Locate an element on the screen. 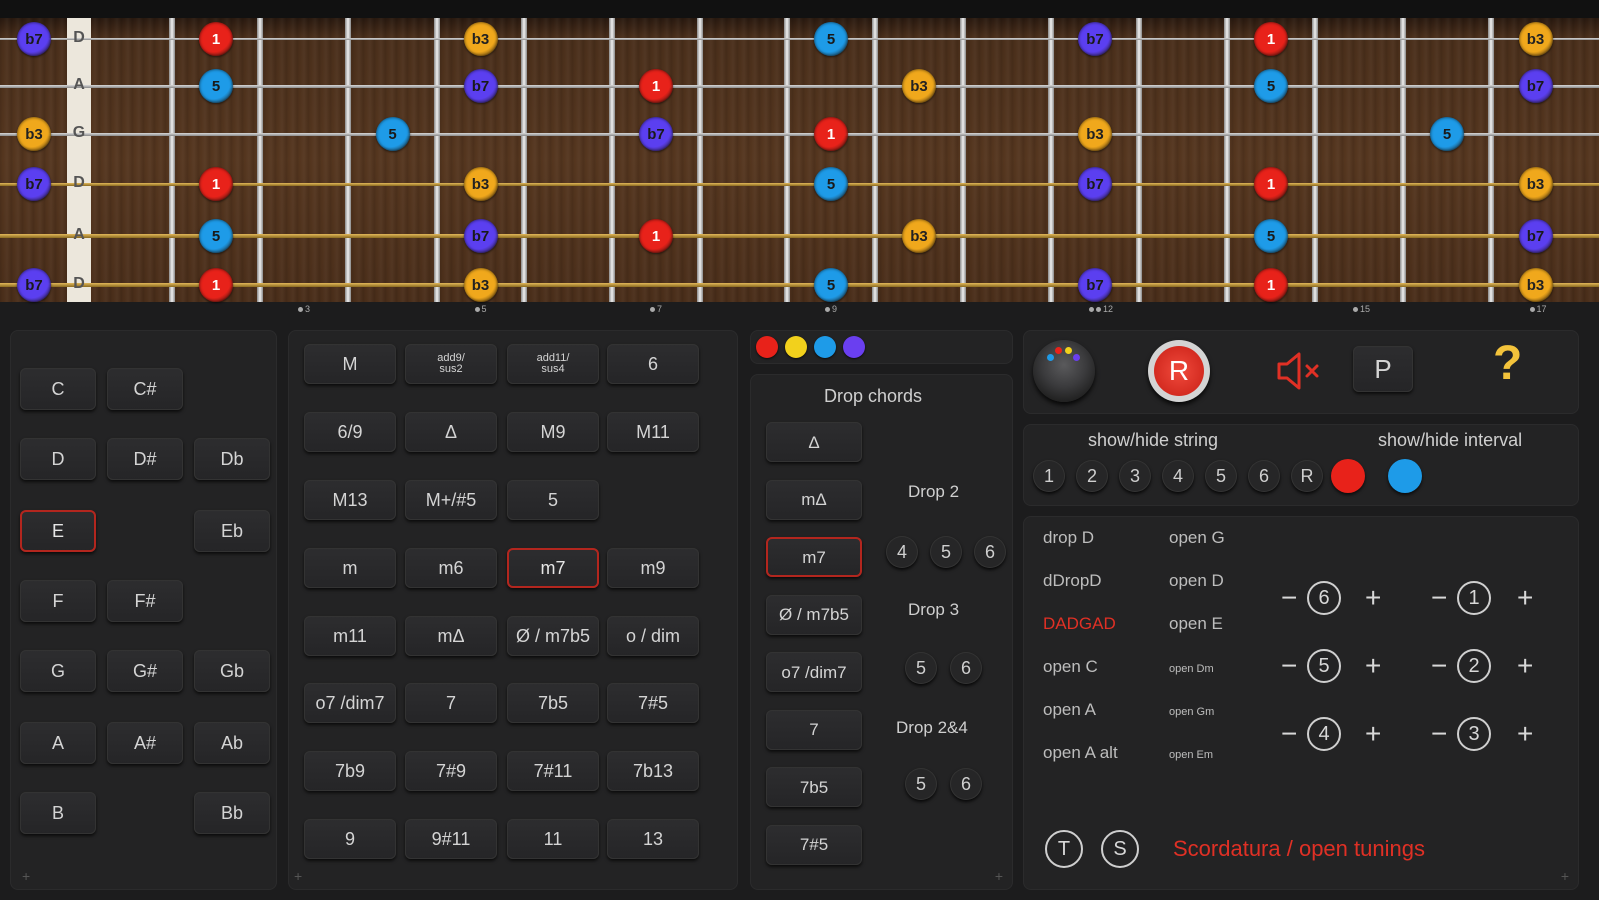 Image resolution: width=1599 pixels, height=900 pixels. chord-type-button: 13 is located at coordinates (653, 839).